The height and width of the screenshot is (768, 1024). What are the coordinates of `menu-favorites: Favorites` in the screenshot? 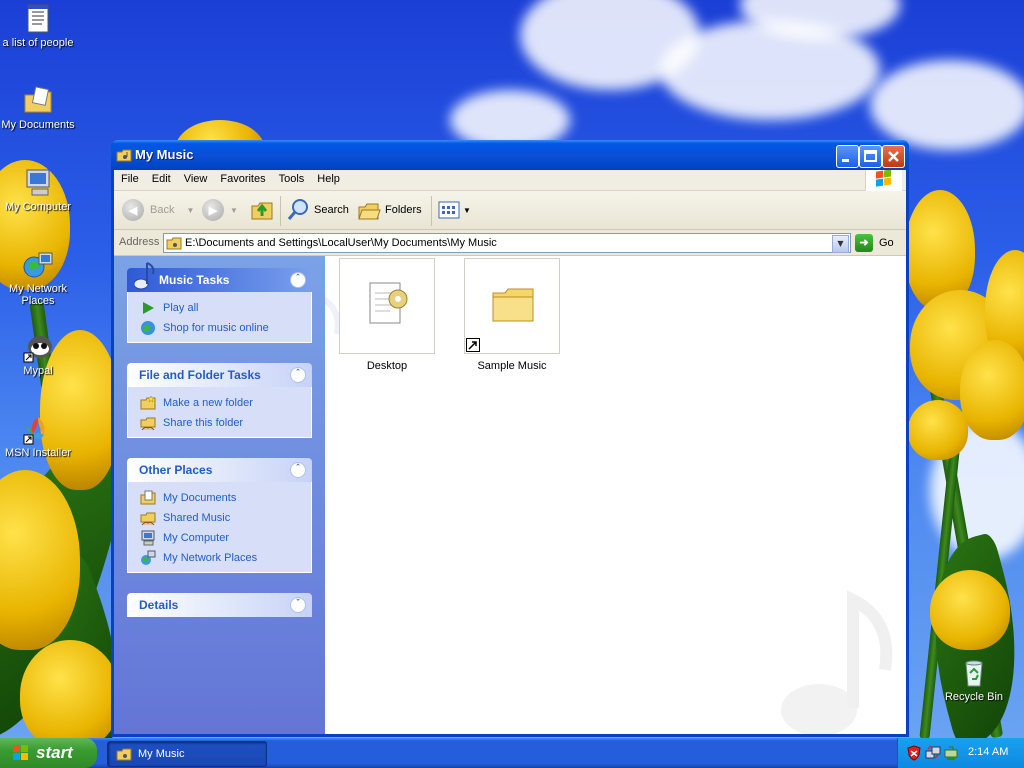 It's located at (242, 177).